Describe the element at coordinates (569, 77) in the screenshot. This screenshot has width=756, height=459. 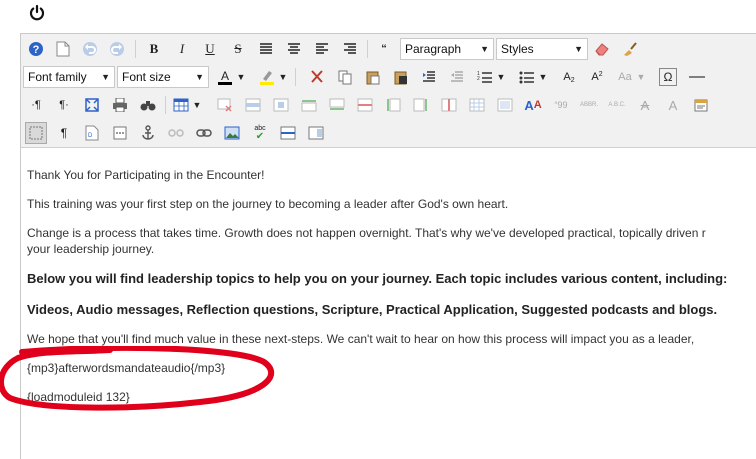
I see `subscript-icon: A2` at that location.